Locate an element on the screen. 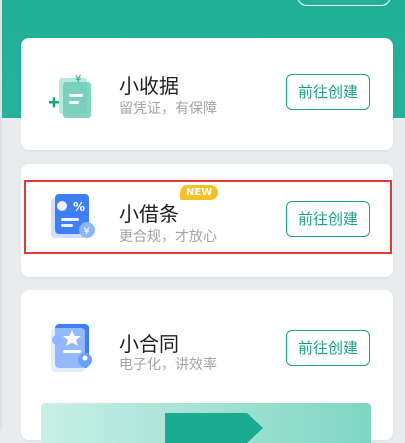 This screenshot has width=405, height=443. page-edge is located at coordinates (1, 215).